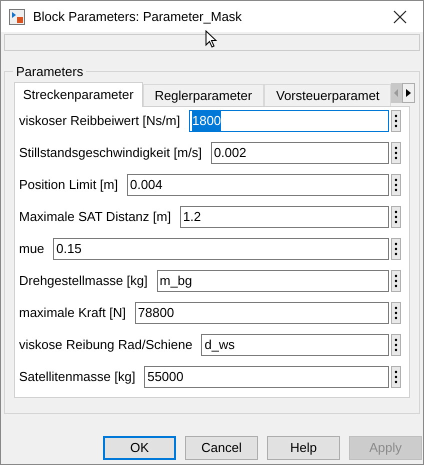 This screenshot has width=424, height=465. What do you see at coordinates (99, 121) in the screenshot?
I see `field-label: viskoser Reibbeiwert [Ns/m]` at bounding box center [99, 121].